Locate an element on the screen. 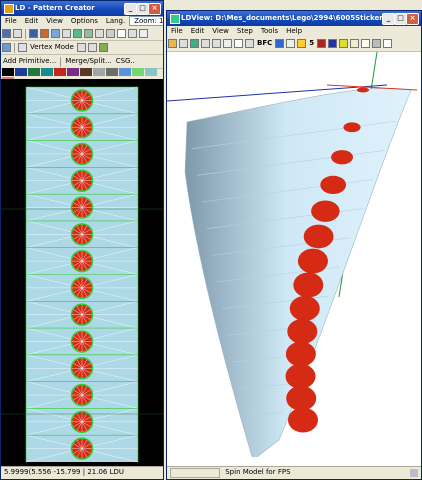  vertex-tool-icon is located at coordinates (6, 47).